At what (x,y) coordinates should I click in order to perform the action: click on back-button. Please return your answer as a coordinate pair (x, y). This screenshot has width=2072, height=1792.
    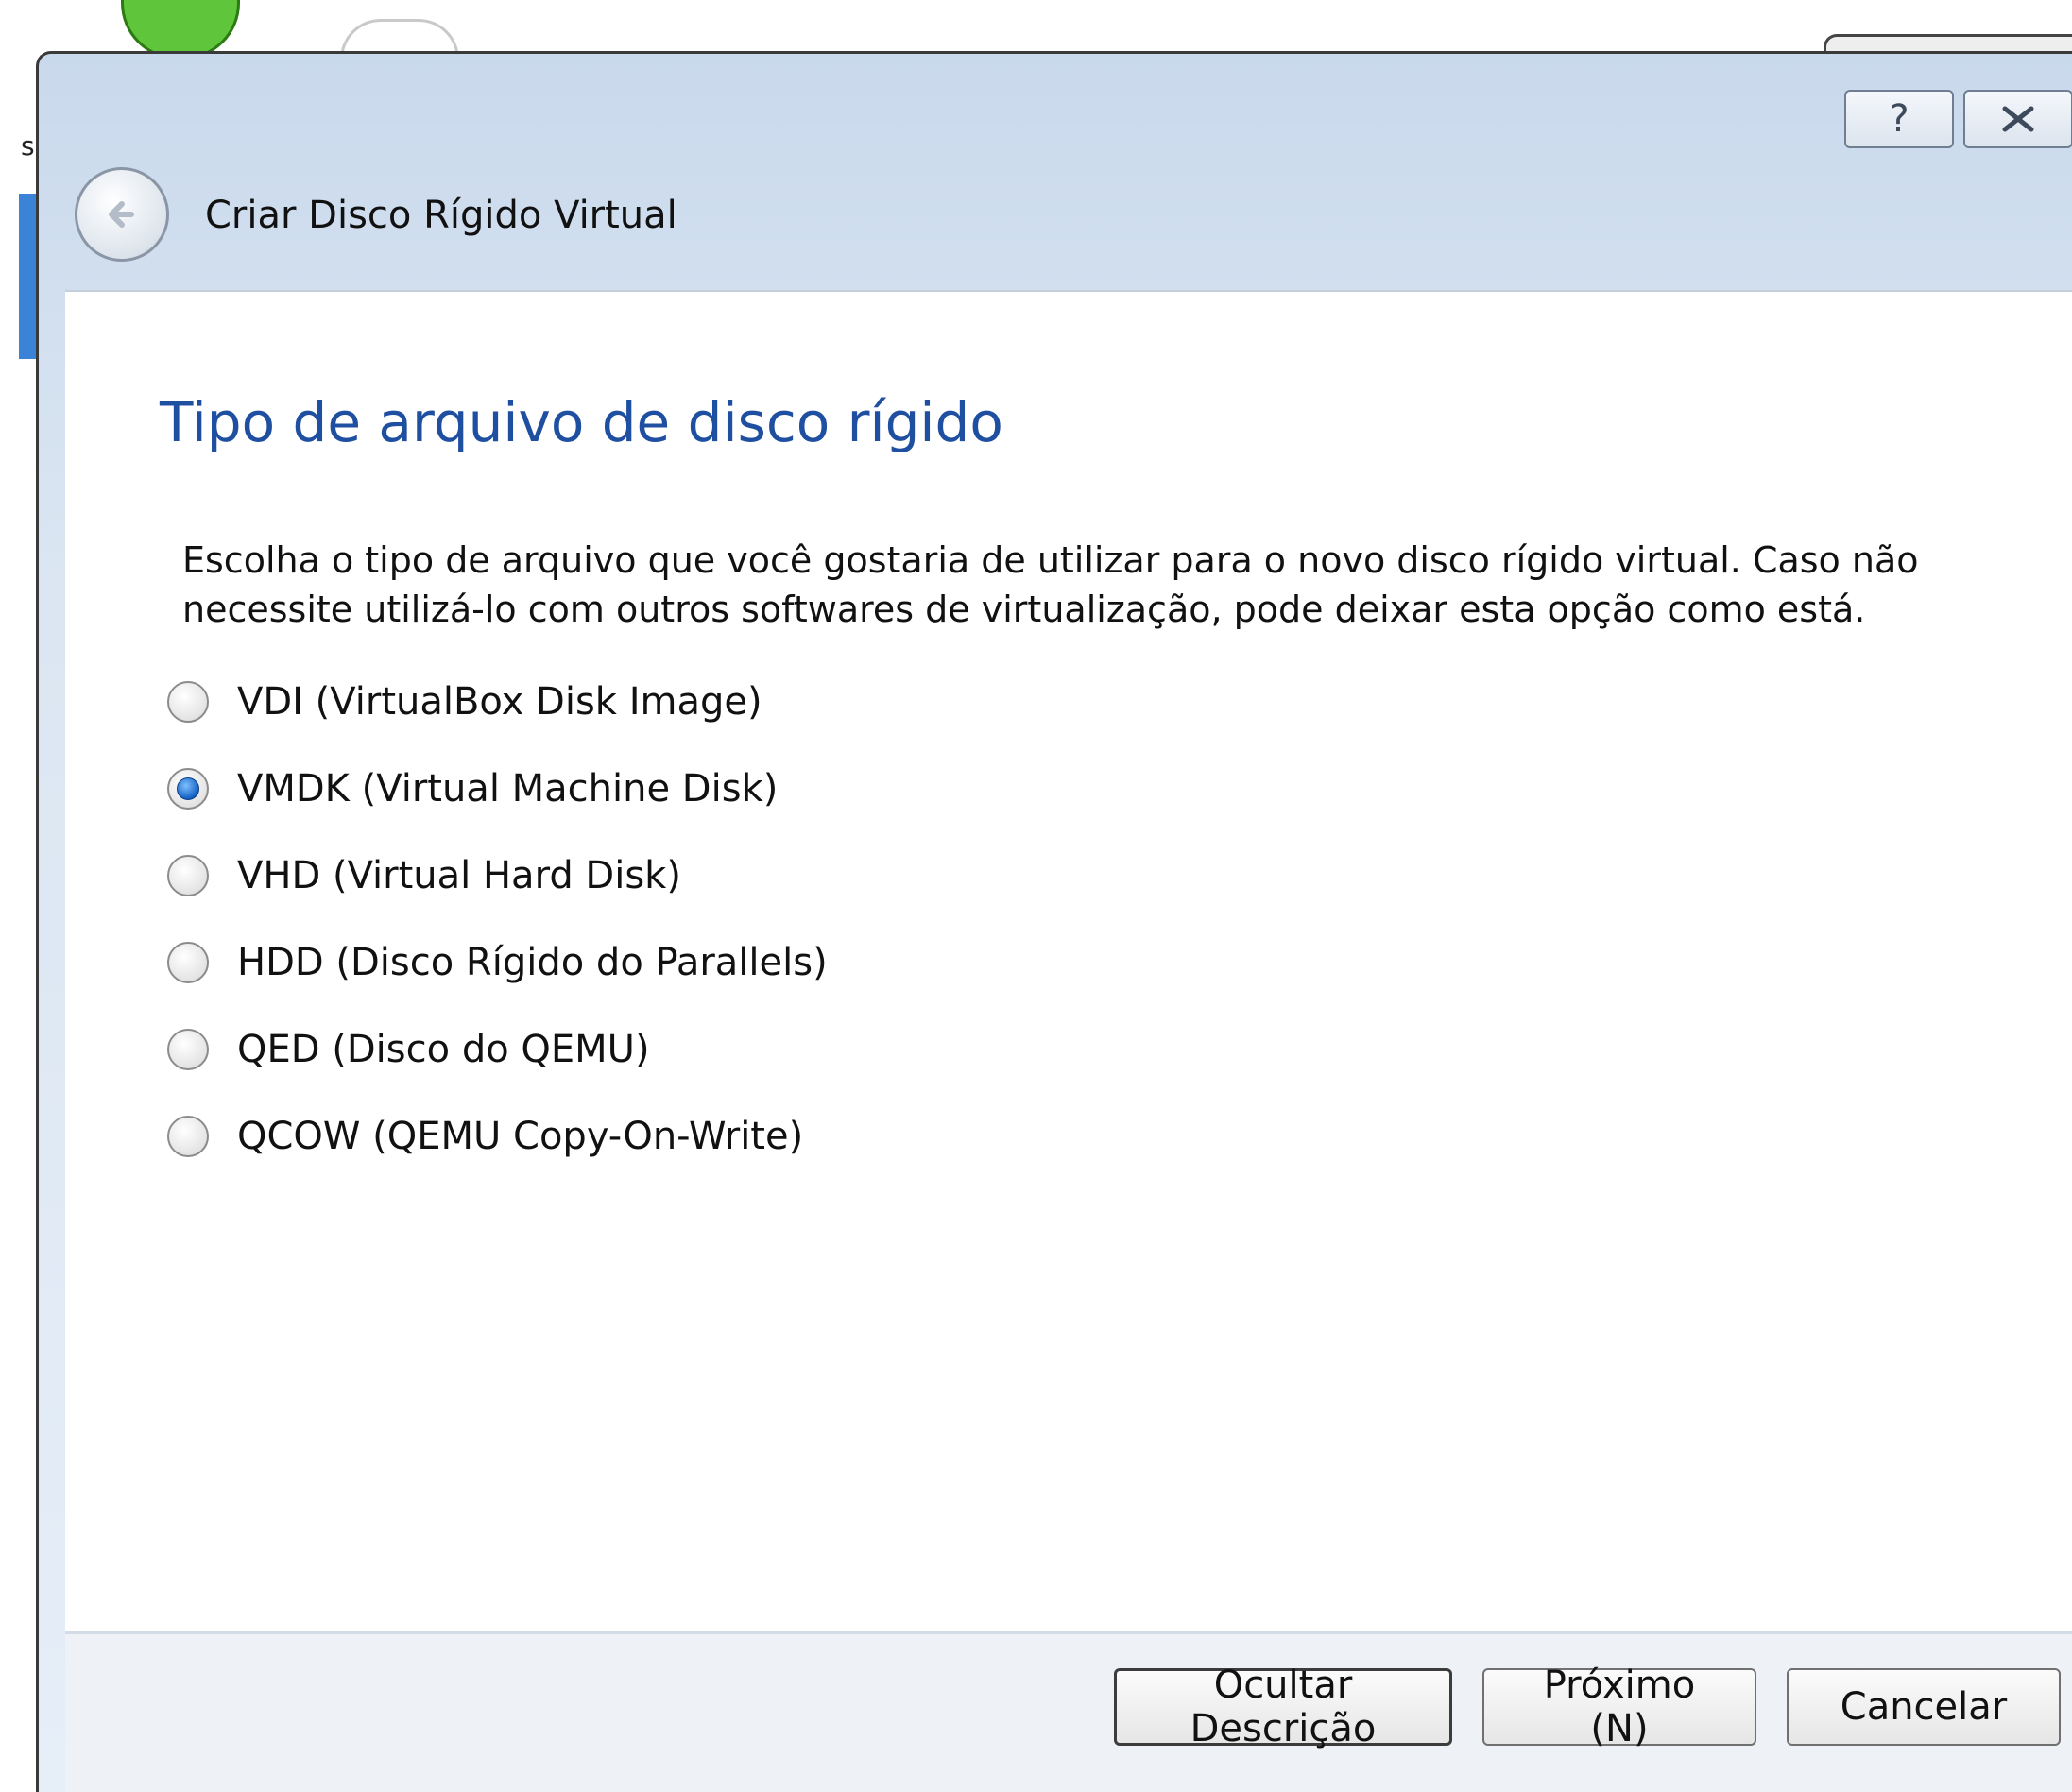
    Looking at the image, I should click on (122, 214).